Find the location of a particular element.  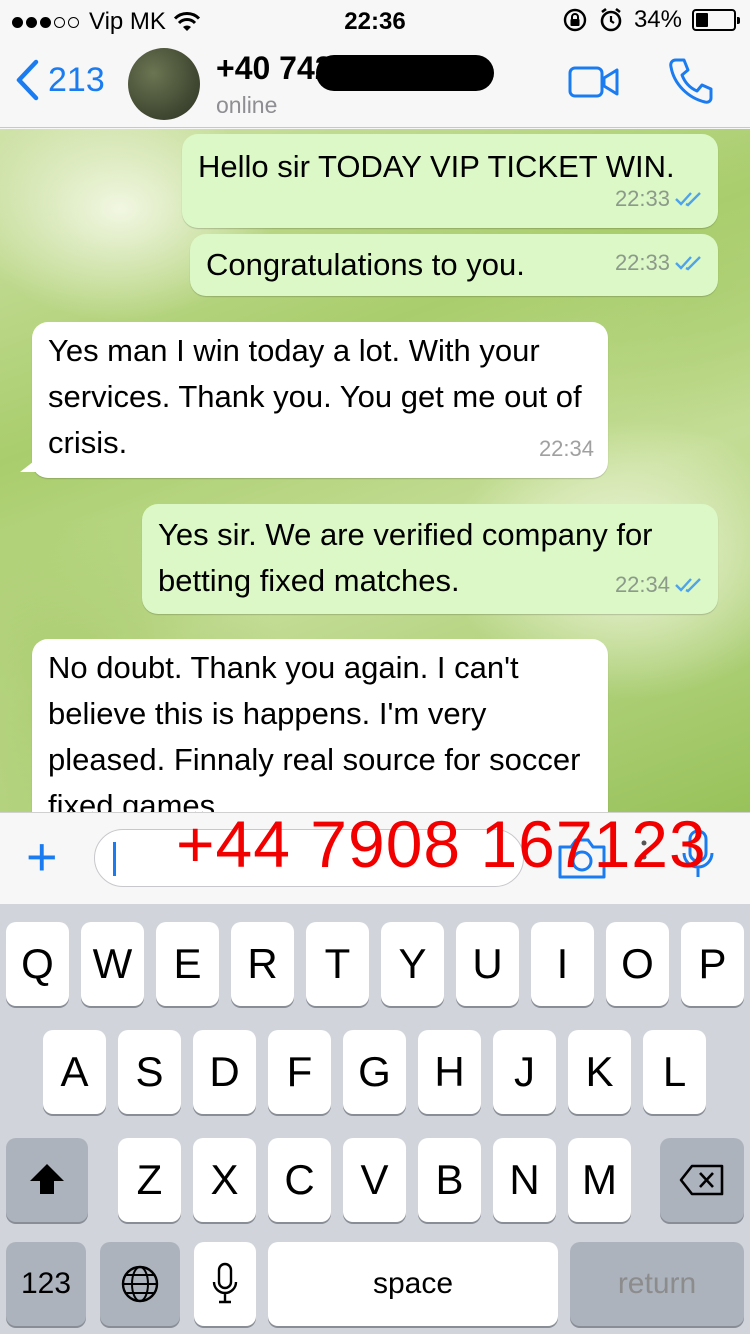

key-e: E is located at coordinates (187, 964).